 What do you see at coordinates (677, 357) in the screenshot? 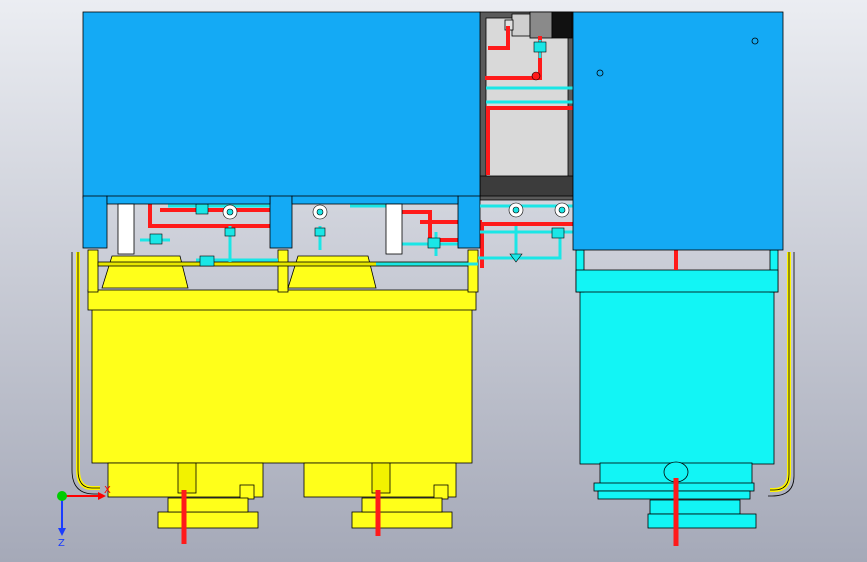
I see `right-cyan-tank` at bounding box center [677, 357].